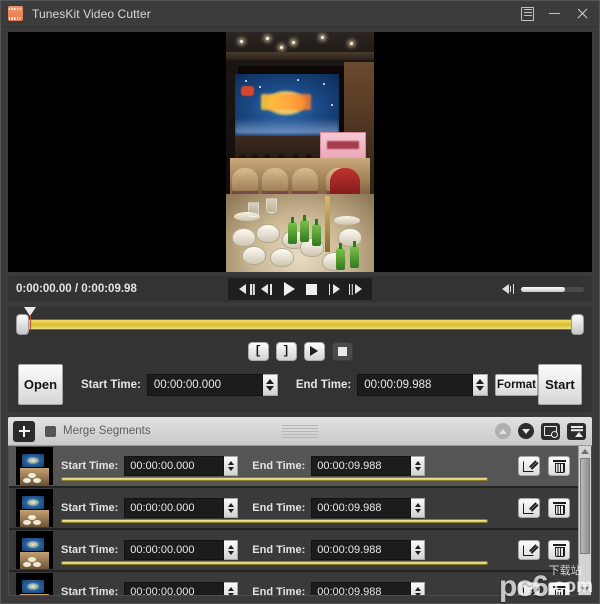 Image resolution: width=600 pixels, height=604 pixels. Describe the element at coordinates (585, 451) in the screenshot. I see `scroll-up-arrow-icon` at that location.